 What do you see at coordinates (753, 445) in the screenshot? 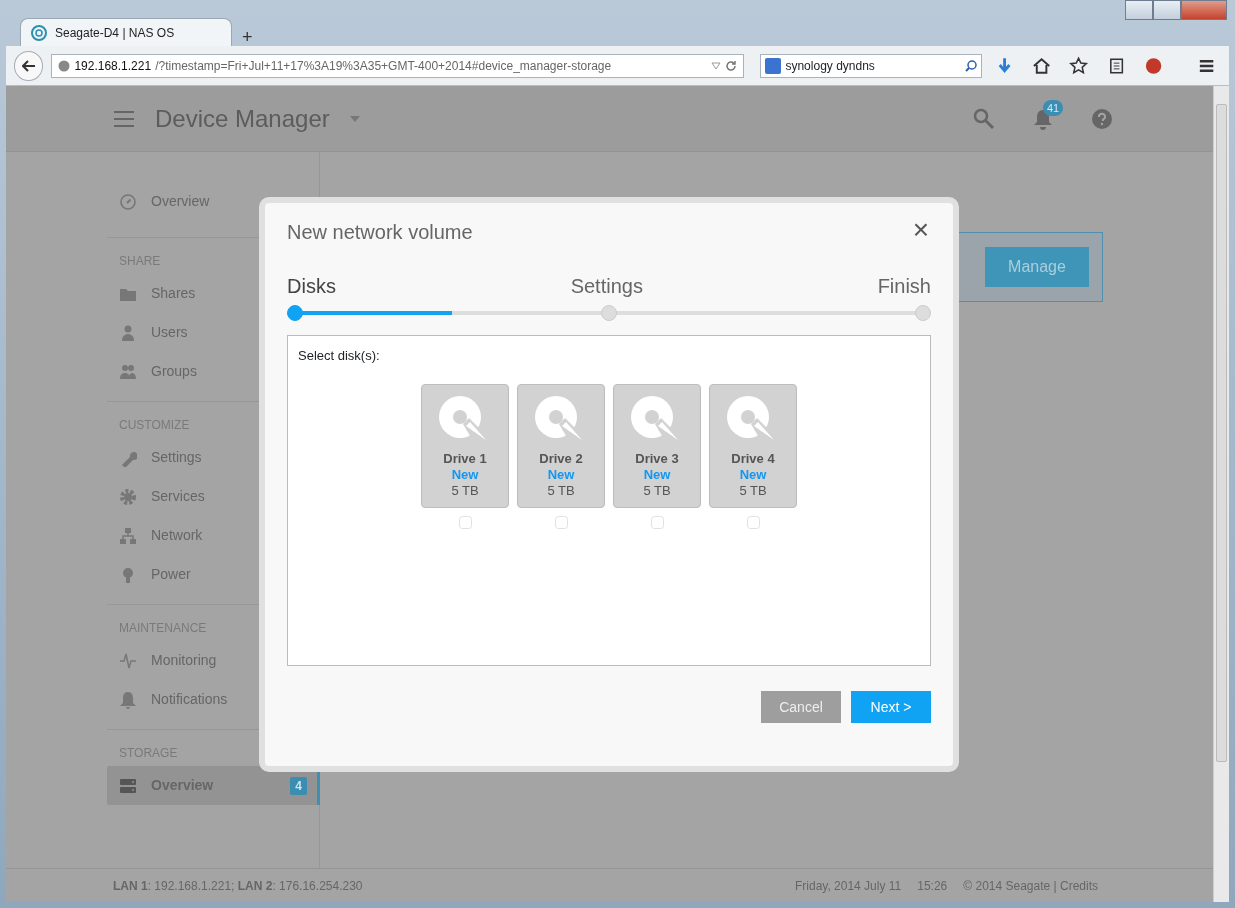
I see `drive-card: Drive 4 New 5 TB` at bounding box center [753, 445].